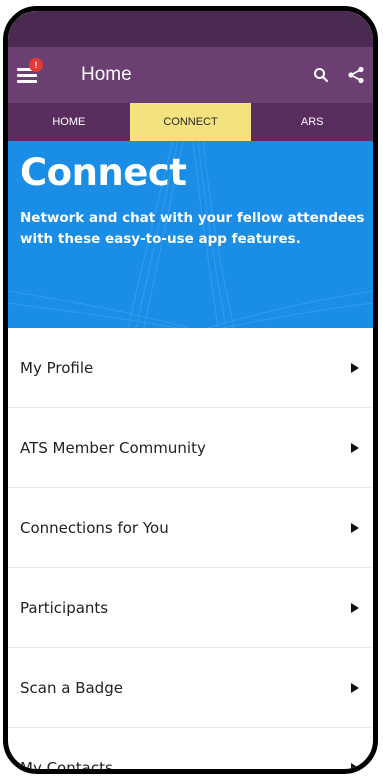  I want to click on list-item-label: ATS Member Community, so click(113, 447).